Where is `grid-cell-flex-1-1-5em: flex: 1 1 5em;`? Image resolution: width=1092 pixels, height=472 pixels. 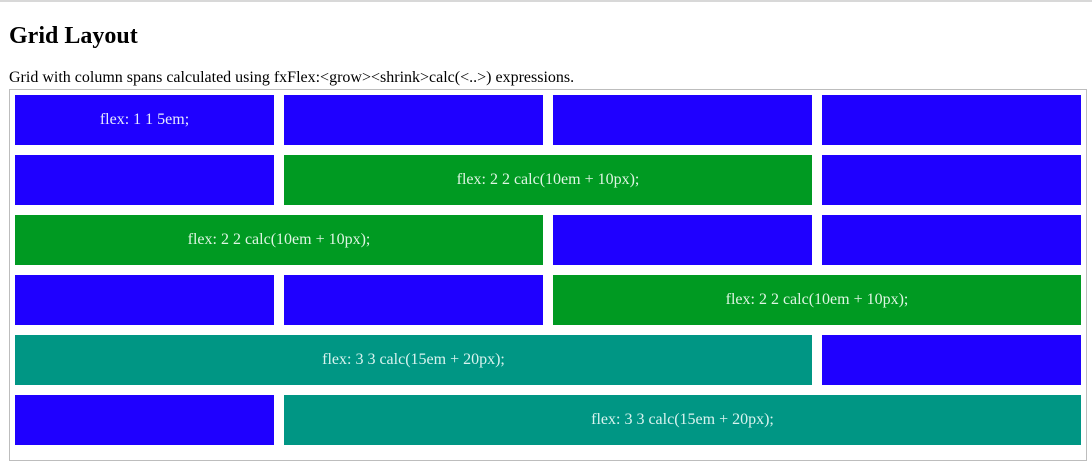 grid-cell-flex-1-1-5em: flex: 1 1 5em; is located at coordinates (144, 120).